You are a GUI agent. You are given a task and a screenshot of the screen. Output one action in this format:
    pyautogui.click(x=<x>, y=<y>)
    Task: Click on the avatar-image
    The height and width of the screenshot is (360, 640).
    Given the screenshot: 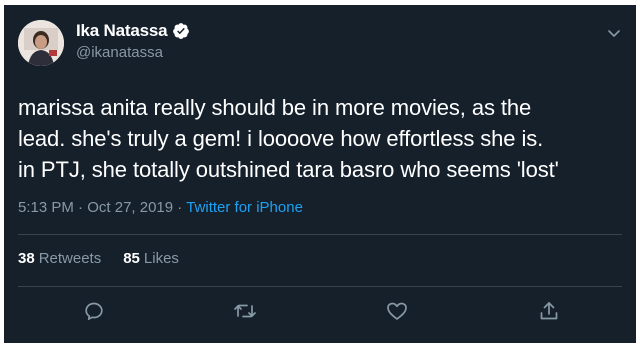 What is the action you would take?
    pyautogui.click(x=41, y=43)
    